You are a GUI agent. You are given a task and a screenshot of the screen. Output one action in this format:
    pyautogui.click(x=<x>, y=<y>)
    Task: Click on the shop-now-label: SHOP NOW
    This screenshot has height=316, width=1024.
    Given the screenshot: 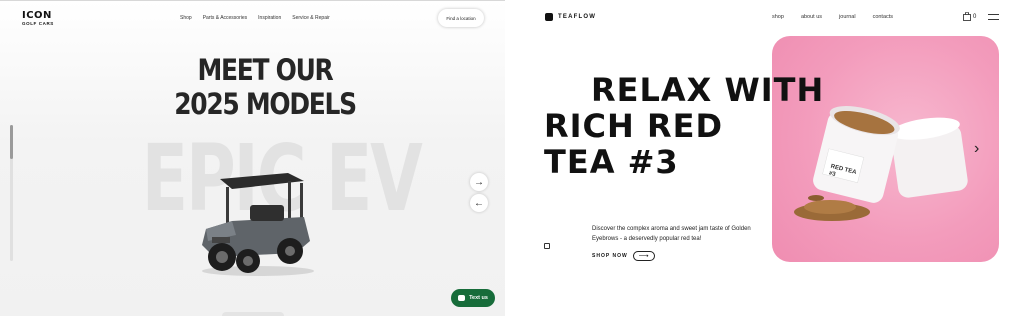 What is the action you would take?
    pyautogui.click(x=610, y=256)
    